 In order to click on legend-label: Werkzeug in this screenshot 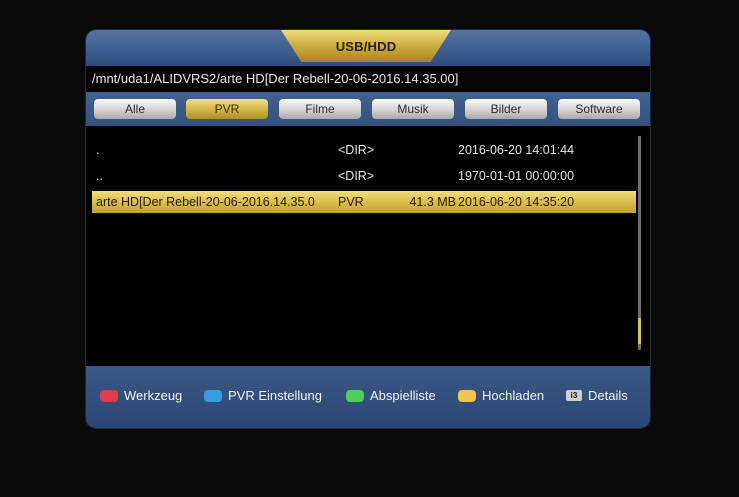, I will do `click(153, 395)`.